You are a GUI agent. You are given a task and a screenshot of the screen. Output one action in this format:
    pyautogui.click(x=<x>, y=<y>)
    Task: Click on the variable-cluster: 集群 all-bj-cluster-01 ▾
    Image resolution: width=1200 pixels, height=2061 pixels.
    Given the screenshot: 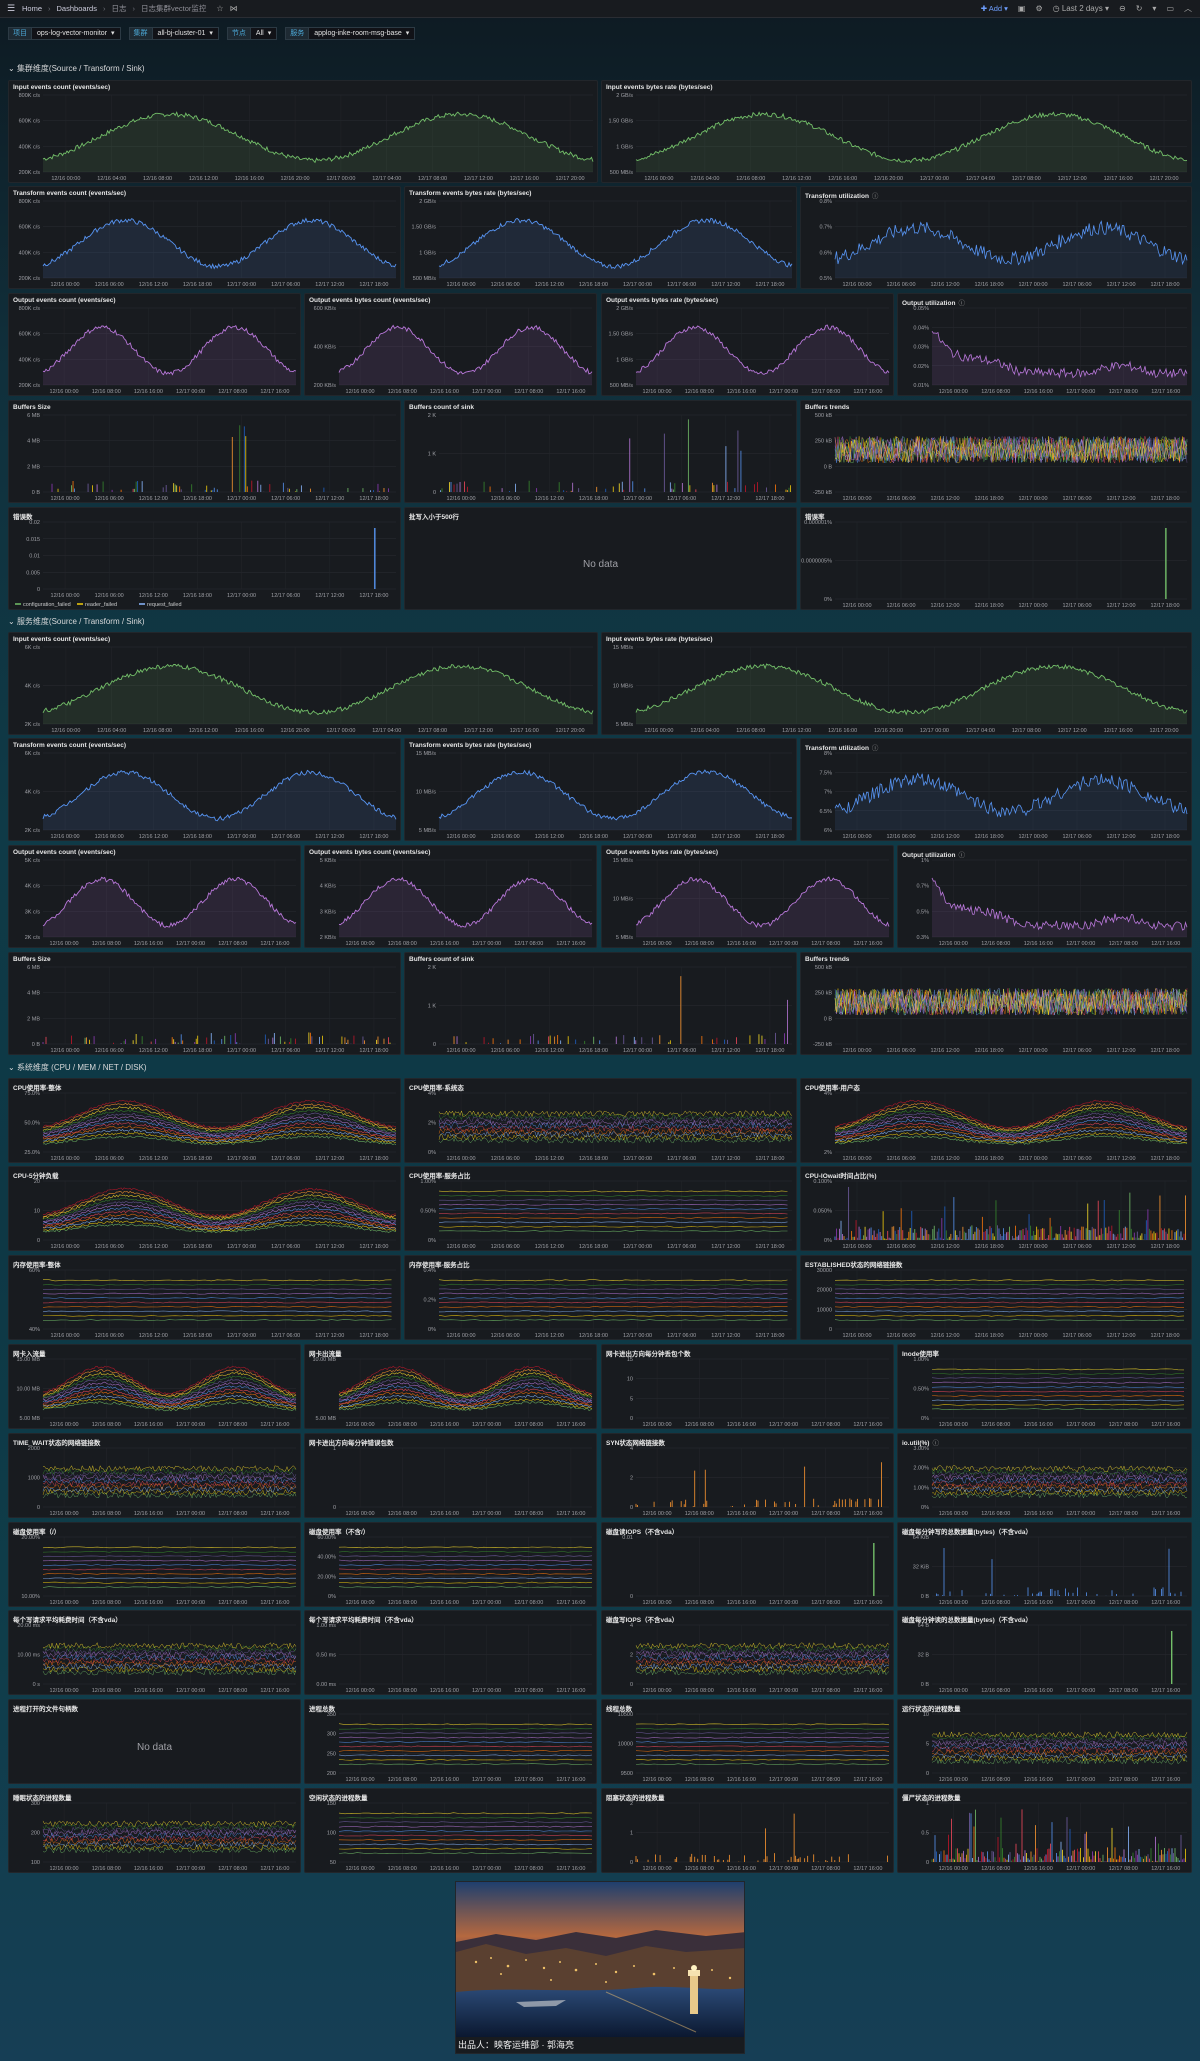 What is the action you would take?
    pyautogui.click(x=173, y=33)
    